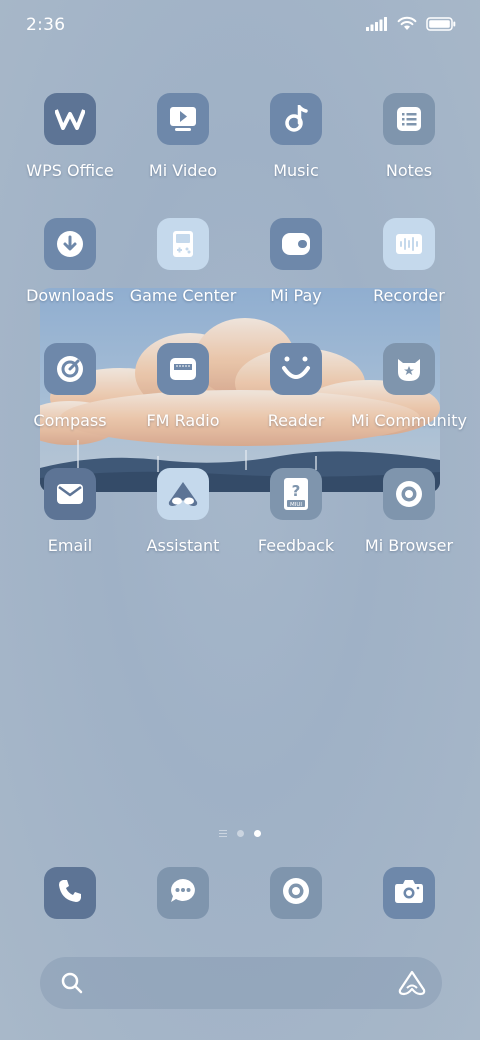 The image size is (480, 1040). I want to click on app-email: Email, so click(70, 524).